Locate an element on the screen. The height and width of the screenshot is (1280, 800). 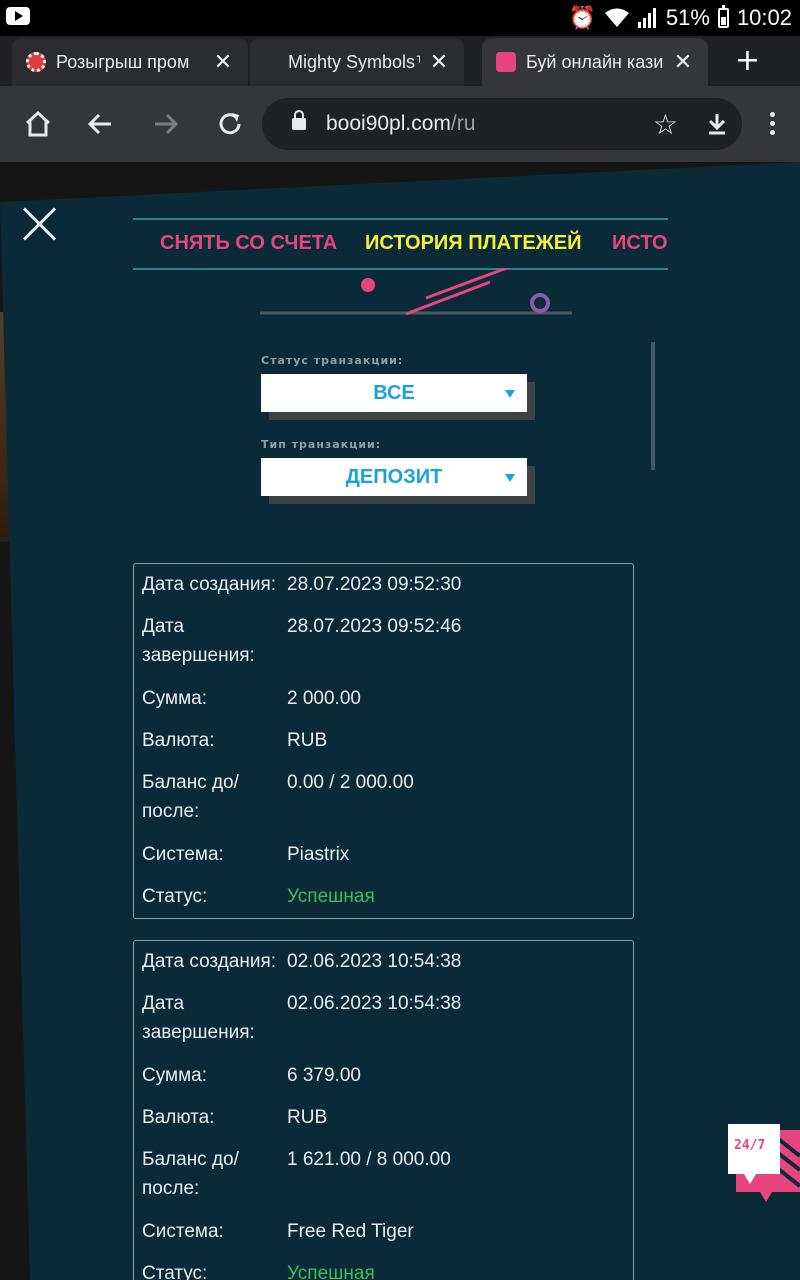
status-select: ВСЕ is located at coordinates (394, 393).